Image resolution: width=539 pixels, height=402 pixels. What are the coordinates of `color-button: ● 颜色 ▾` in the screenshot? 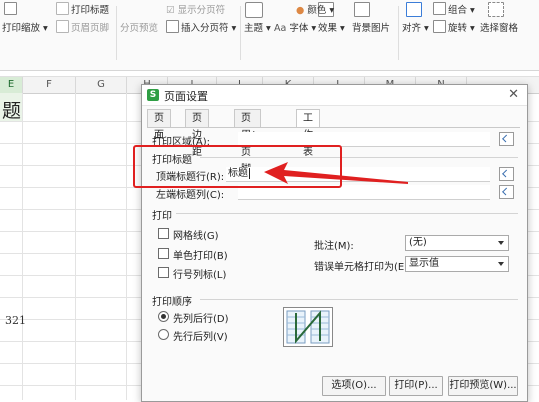 It's located at (315, 9).